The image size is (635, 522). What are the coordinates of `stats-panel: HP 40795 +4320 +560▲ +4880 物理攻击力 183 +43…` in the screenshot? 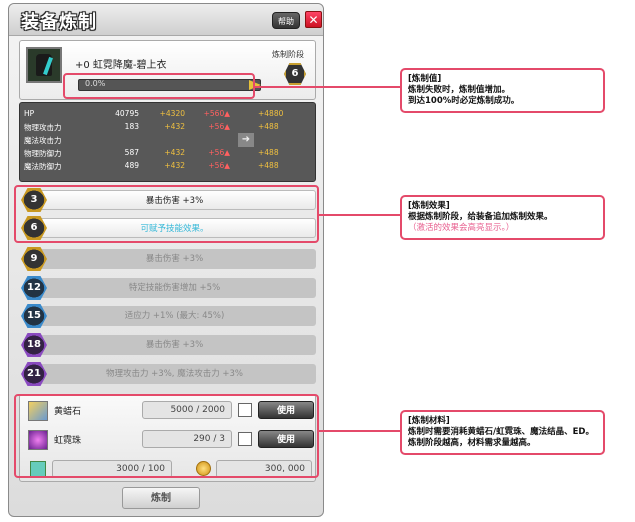 It's located at (167, 142).